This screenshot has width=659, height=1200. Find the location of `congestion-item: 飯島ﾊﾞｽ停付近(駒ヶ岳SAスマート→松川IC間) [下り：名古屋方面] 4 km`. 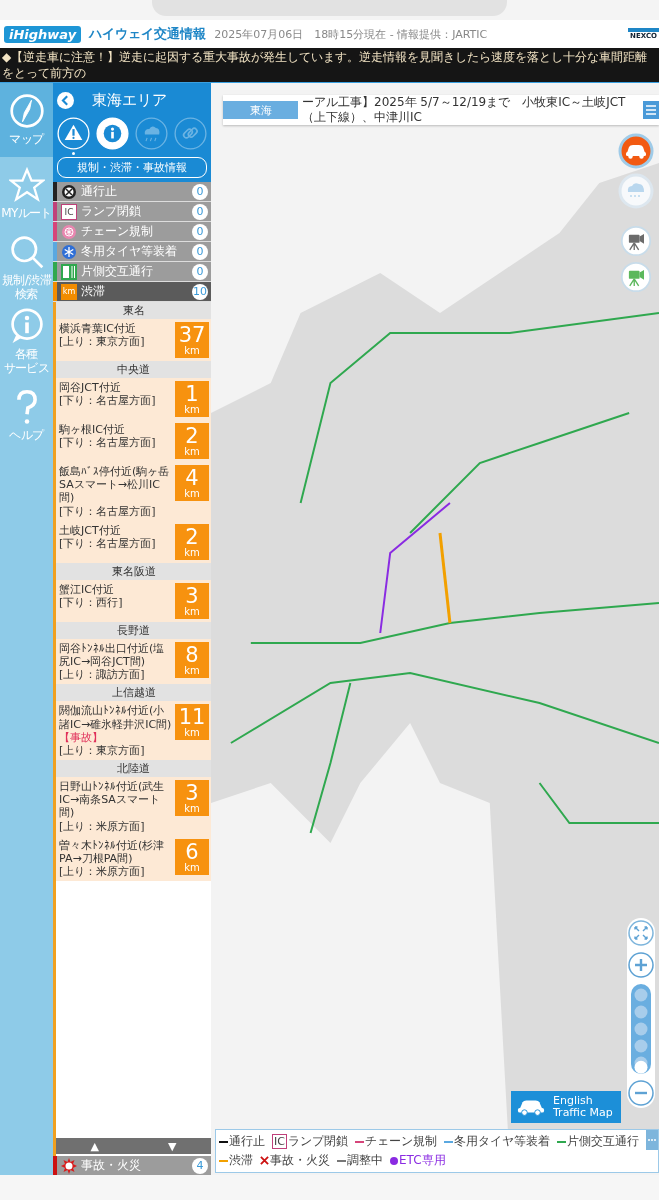

congestion-item: 飯島ﾊﾞｽ停付近(駒ヶ岳SAスマート→松川IC間) [下り：名古屋方面] 4 km is located at coordinates (133, 491).